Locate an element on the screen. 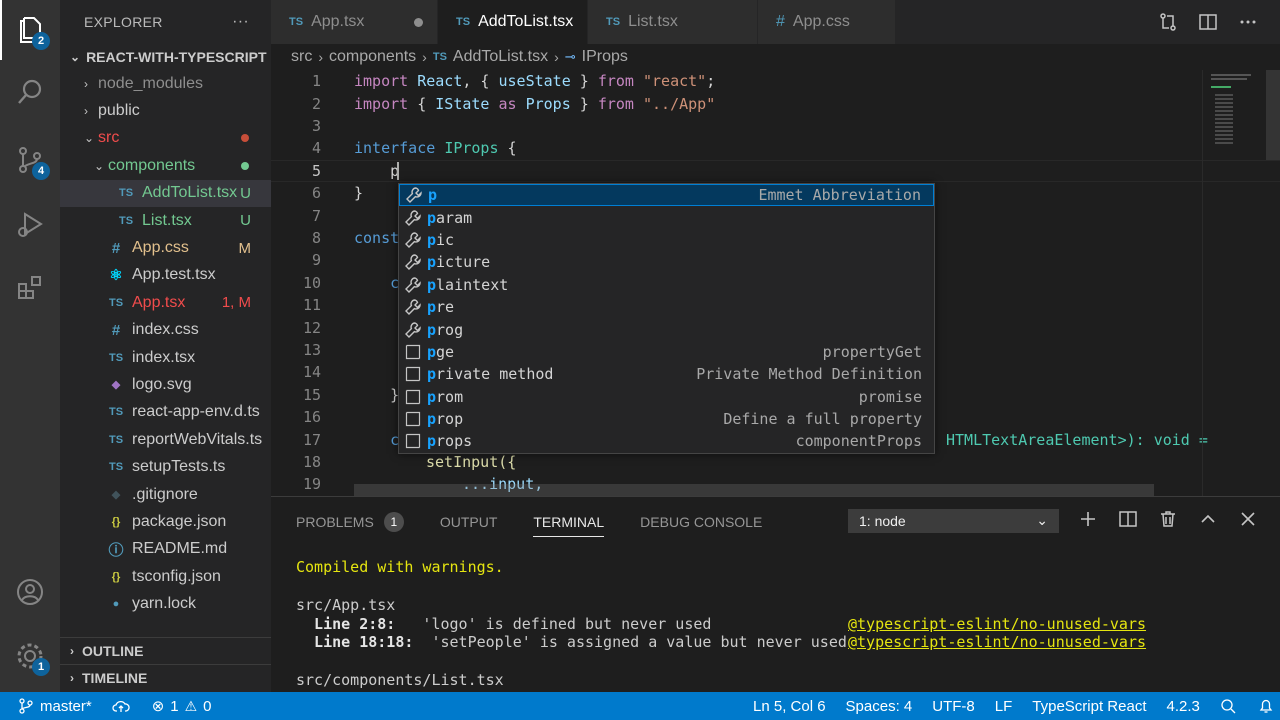 This screenshot has height=720, width=1280. indentation: Spaces: 4 is located at coordinates (879, 706).